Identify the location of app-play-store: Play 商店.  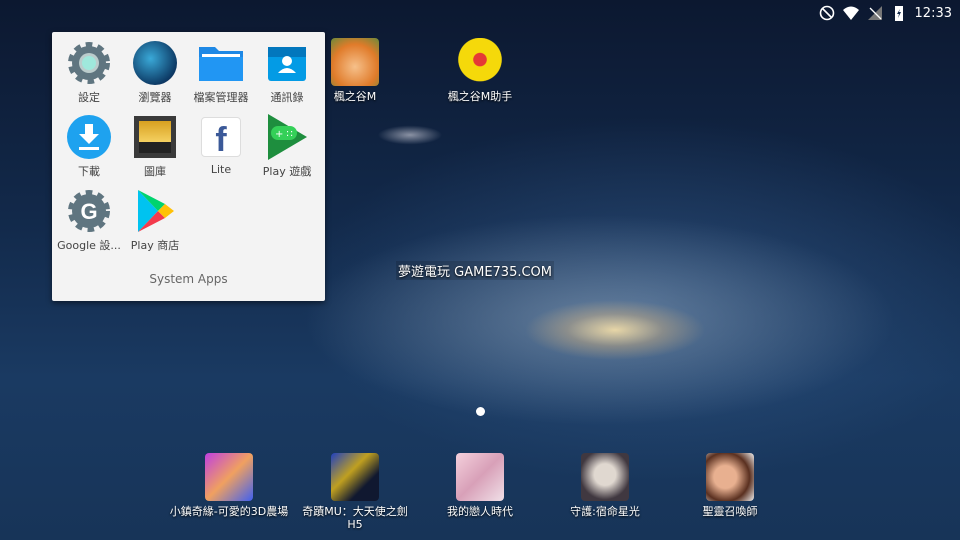
(155, 220).